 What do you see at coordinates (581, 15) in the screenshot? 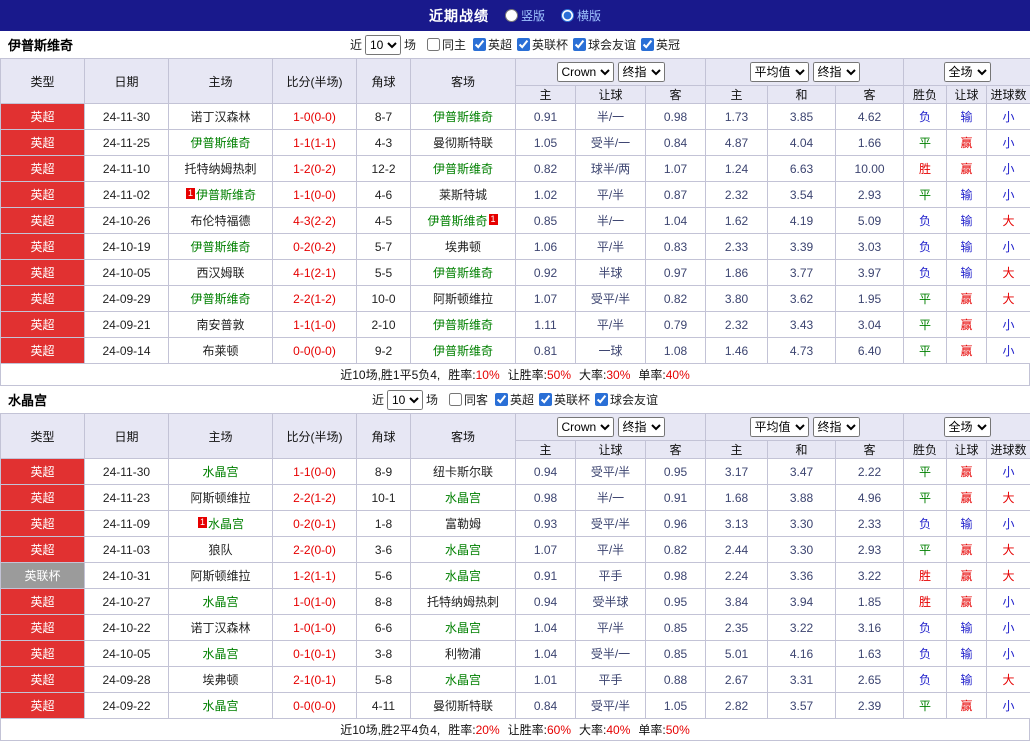
I see `layout-radio-horizontal: 横版` at bounding box center [581, 15].